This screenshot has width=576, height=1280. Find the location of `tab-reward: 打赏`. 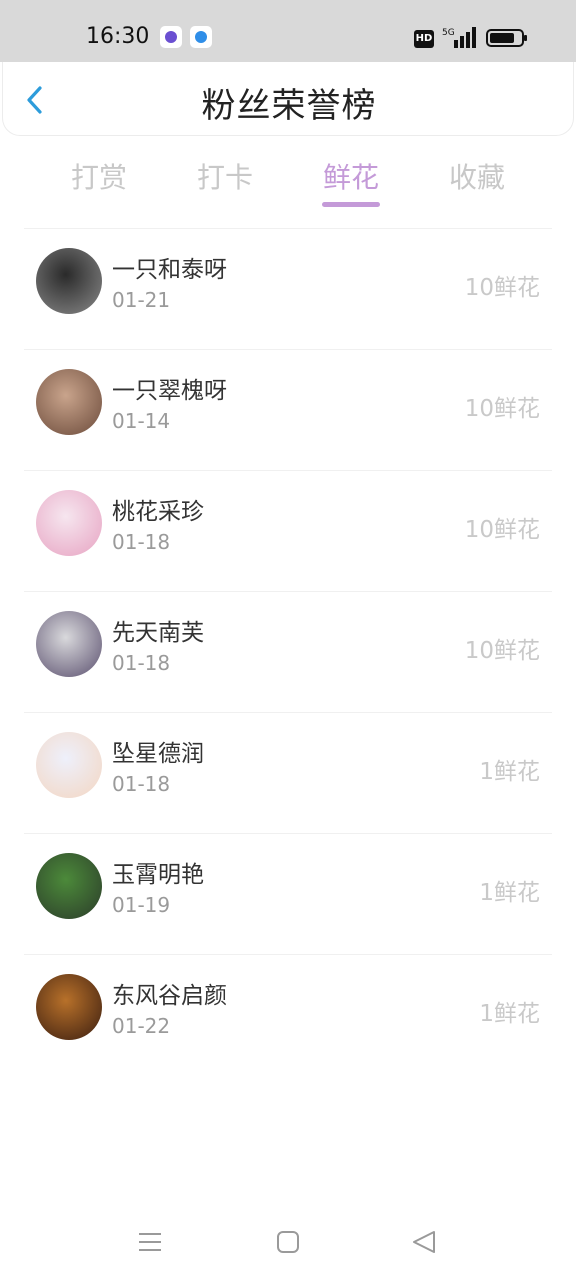

tab-reward: 打赏 is located at coordinates (99, 176).